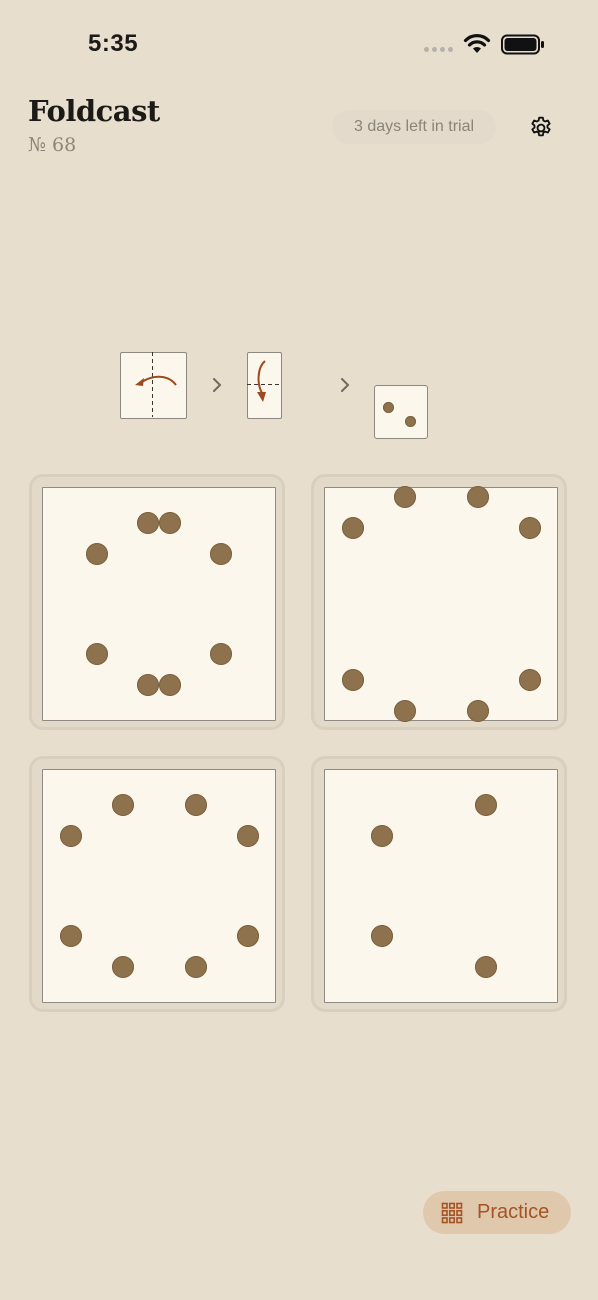 This screenshot has height=1300, width=598. Describe the element at coordinates (513, 1212) in the screenshot. I see `practice-label: Practice` at that location.